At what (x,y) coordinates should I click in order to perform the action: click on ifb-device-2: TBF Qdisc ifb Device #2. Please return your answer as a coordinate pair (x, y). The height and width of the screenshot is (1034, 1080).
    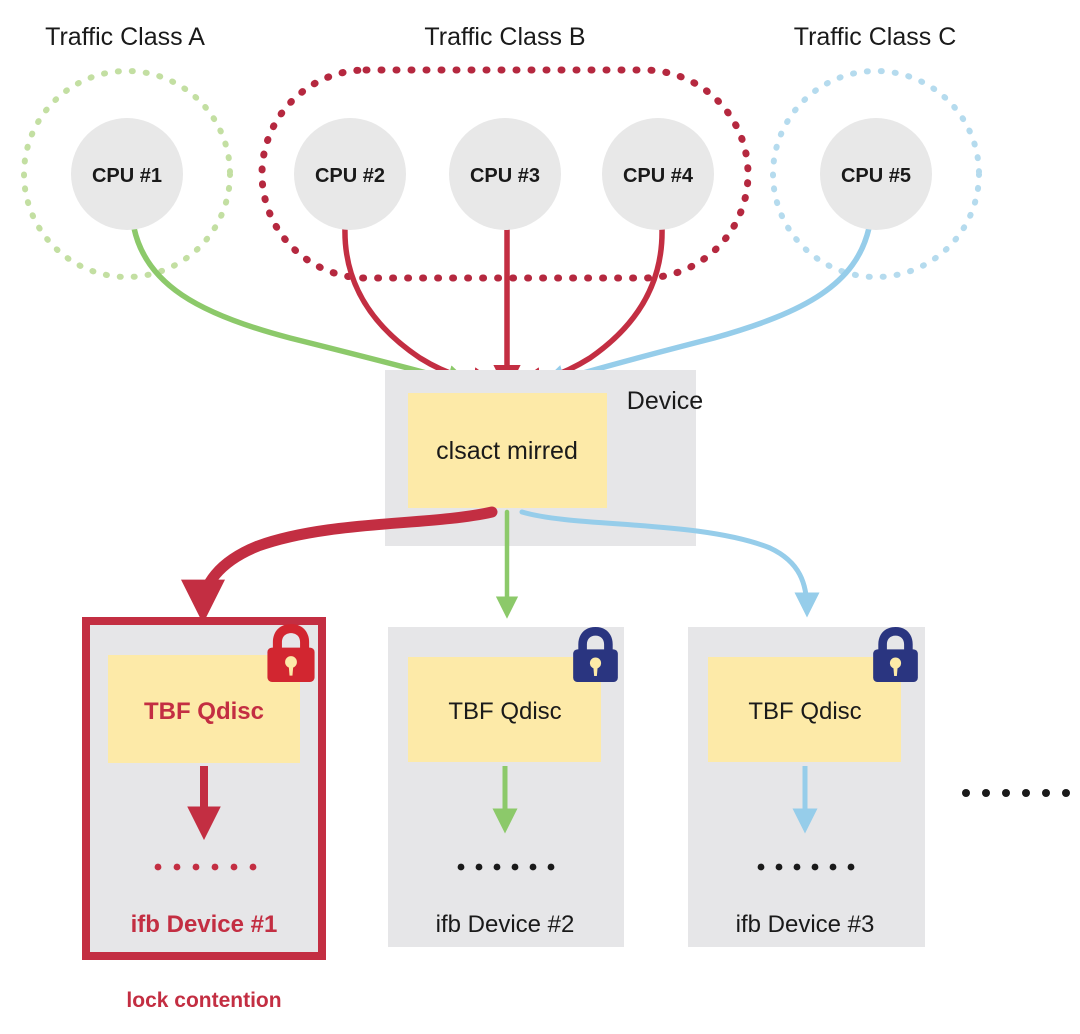
    Looking at the image, I should click on (506, 787).